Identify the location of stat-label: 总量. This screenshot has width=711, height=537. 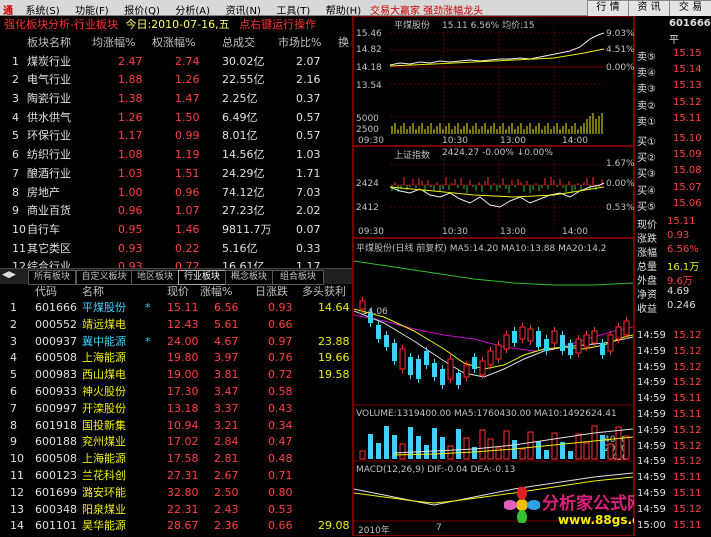
(647, 267).